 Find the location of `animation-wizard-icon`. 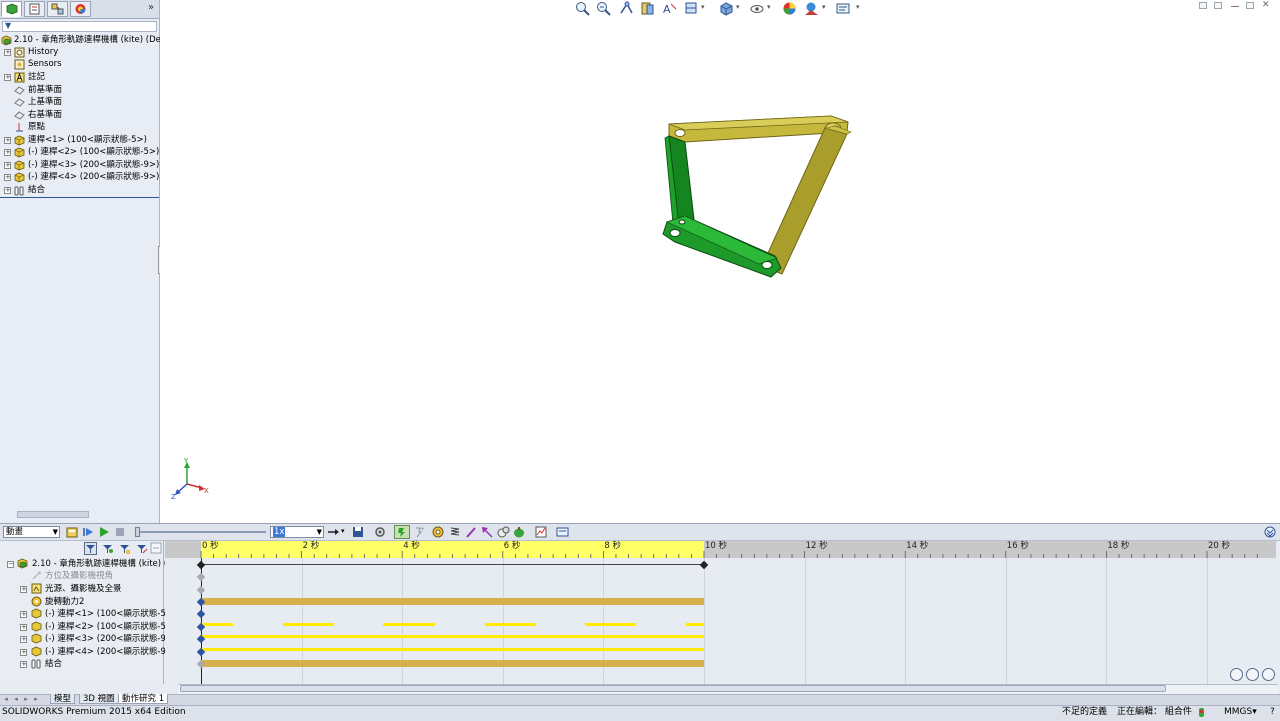

animation-wizard-icon is located at coordinates (380, 532).